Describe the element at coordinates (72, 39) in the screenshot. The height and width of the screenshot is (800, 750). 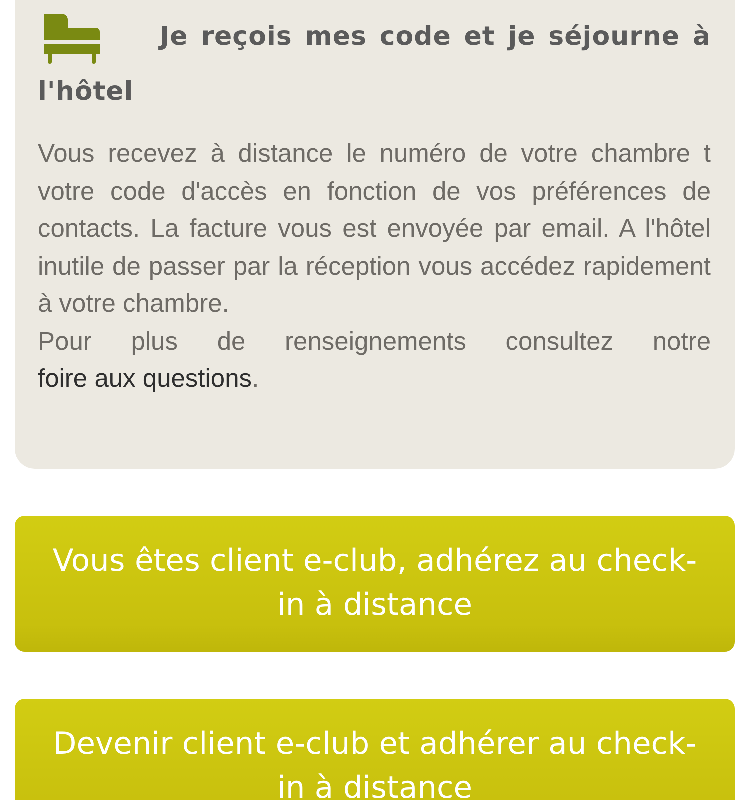
I see `bed-icon` at that location.